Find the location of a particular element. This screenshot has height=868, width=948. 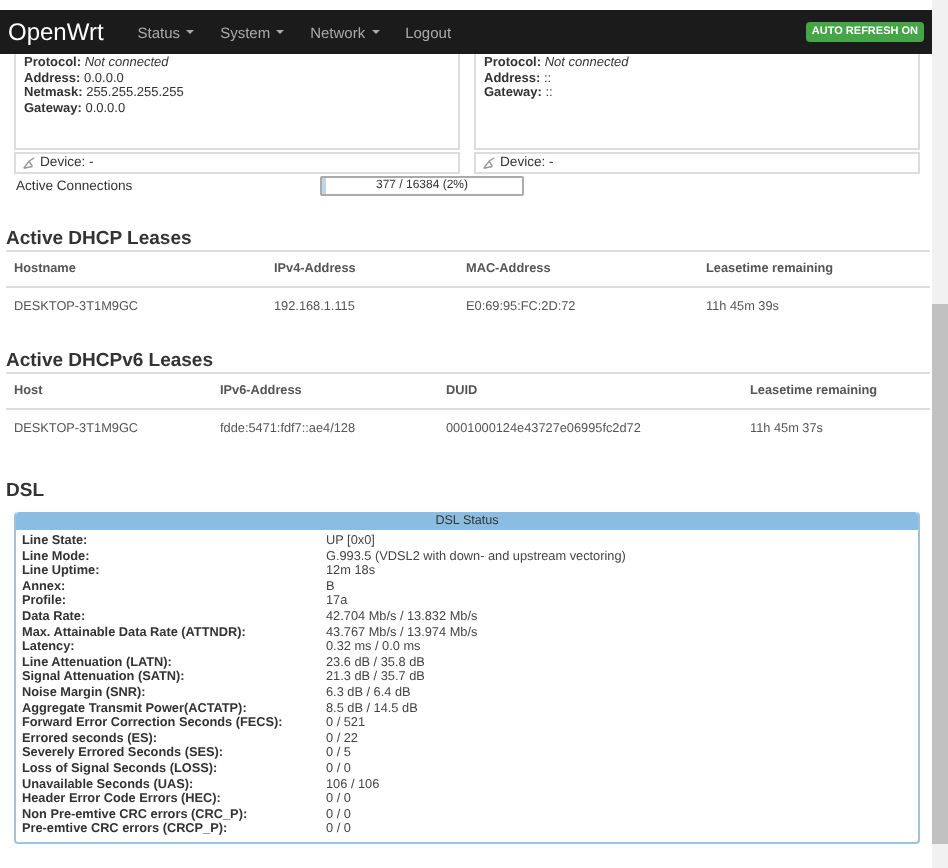

section-title: Active DHCPv6 Leases is located at coordinates (109, 361).